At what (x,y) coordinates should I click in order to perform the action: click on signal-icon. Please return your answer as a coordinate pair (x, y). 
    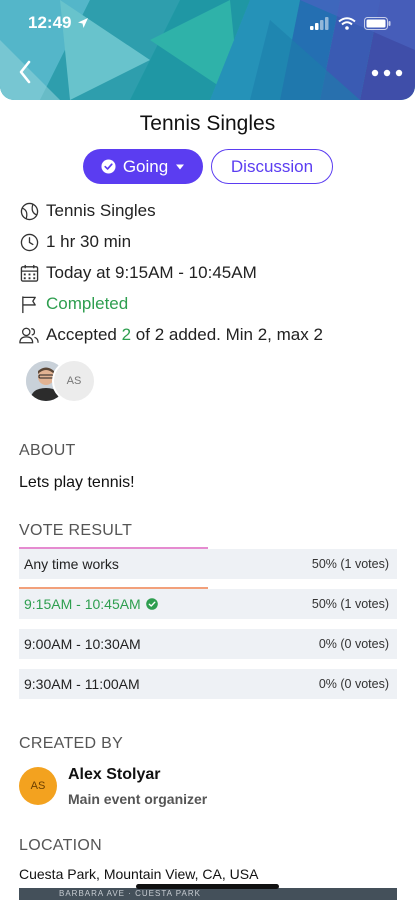
    Looking at the image, I should click on (319, 23).